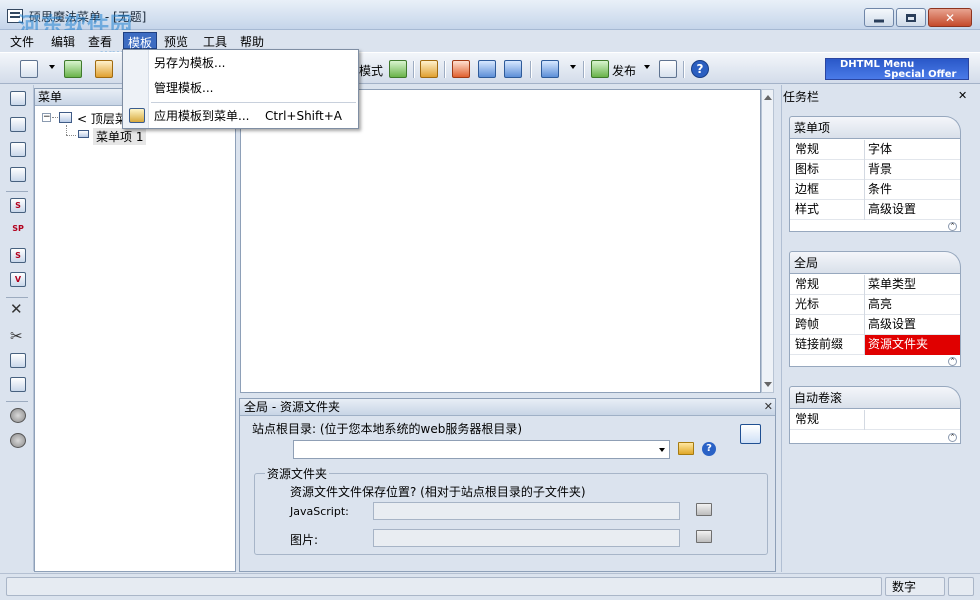 This screenshot has width=980, height=600. Describe the element at coordinates (704, 536) in the screenshot. I see `browse-image-folder-icon` at that location.